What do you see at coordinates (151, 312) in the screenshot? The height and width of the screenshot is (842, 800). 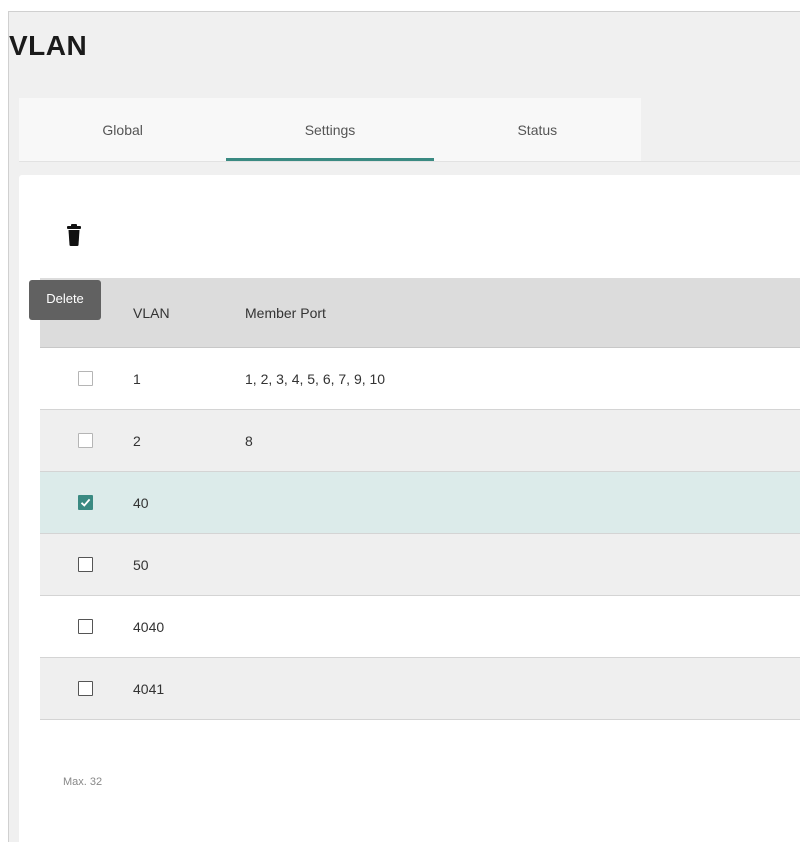 I see `column-header-vlan: VLAN` at bounding box center [151, 312].